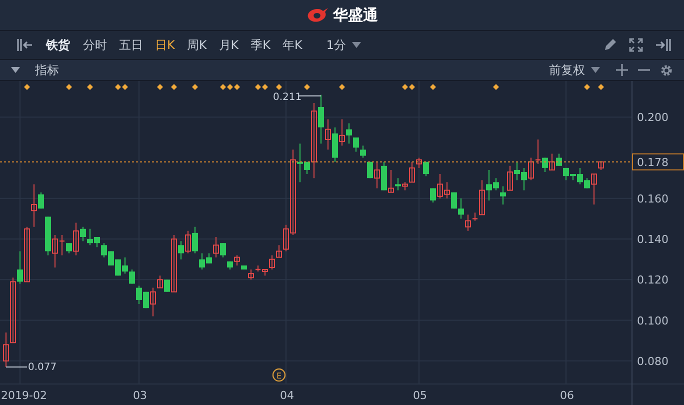  I want to click on y-axis-label: 0.080, so click(652, 361).